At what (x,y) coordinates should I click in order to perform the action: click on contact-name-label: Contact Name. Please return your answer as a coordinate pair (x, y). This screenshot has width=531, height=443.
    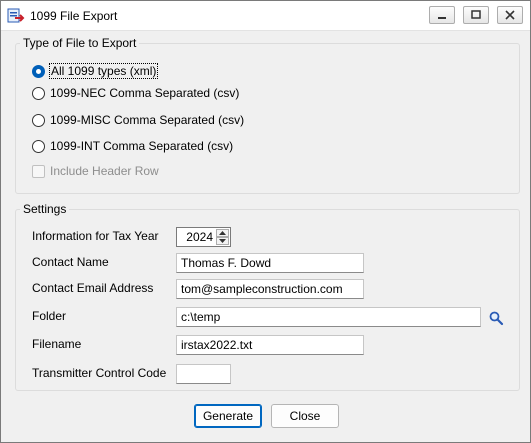
    Looking at the image, I should click on (70, 262).